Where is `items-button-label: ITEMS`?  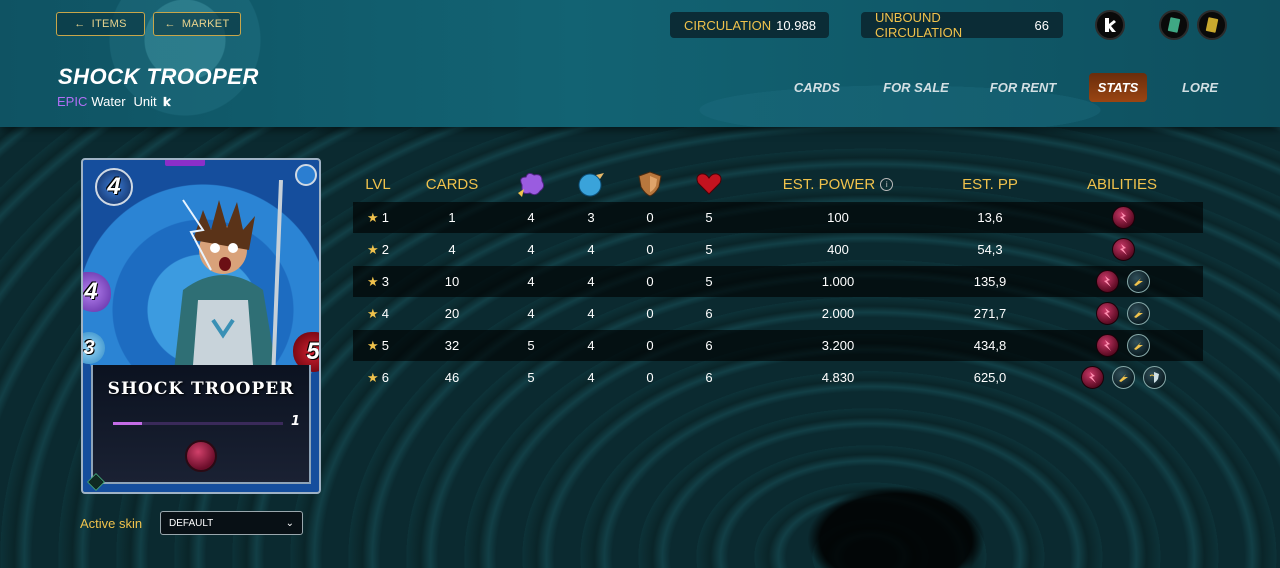
items-button-label: ITEMS is located at coordinates (109, 24).